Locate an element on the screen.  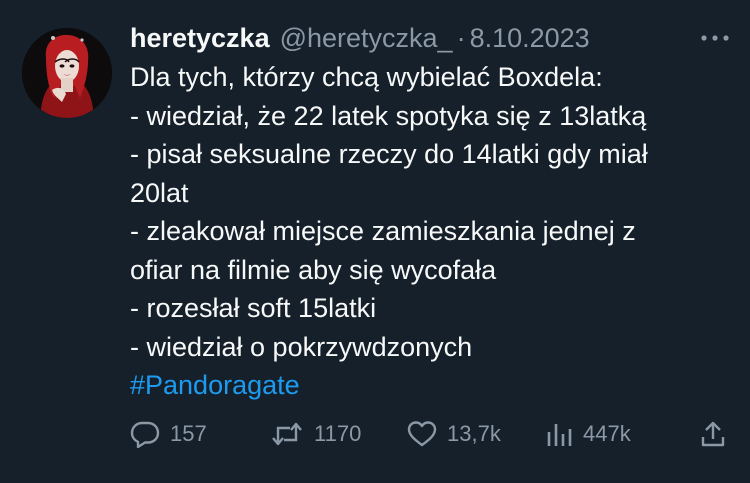
tweet-date: 8.10.2023 is located at coordinates (530, 38).